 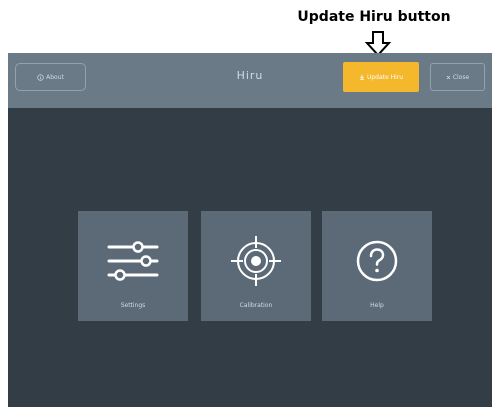 What do you see at coordinates (55, 77) in the screenshot?
I see `about-label: About` at bounding box center [55, 77].